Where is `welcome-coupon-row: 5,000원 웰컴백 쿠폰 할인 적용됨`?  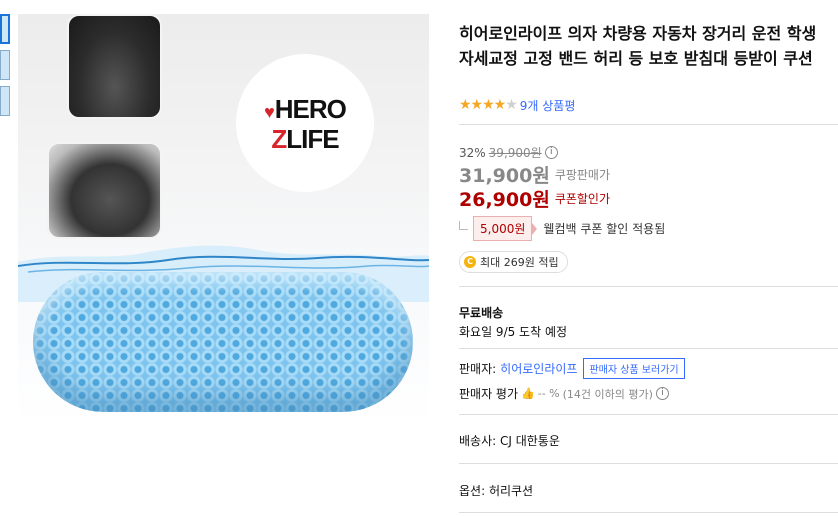
welcome-coupon-row: 5,000원 웰컴백 쿠폰 할인 적용됨 is located at coordinates (562, 228).